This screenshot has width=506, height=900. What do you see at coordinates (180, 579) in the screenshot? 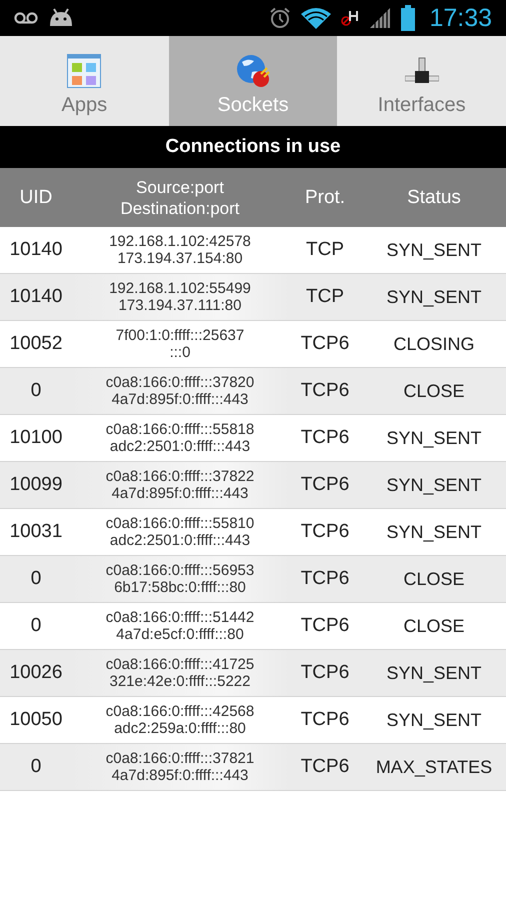
I see `table-cell: c0a8:166:0:ffff:::56953 6b17:58bc:0:ffff:::80` at bounding box center [180, 579].